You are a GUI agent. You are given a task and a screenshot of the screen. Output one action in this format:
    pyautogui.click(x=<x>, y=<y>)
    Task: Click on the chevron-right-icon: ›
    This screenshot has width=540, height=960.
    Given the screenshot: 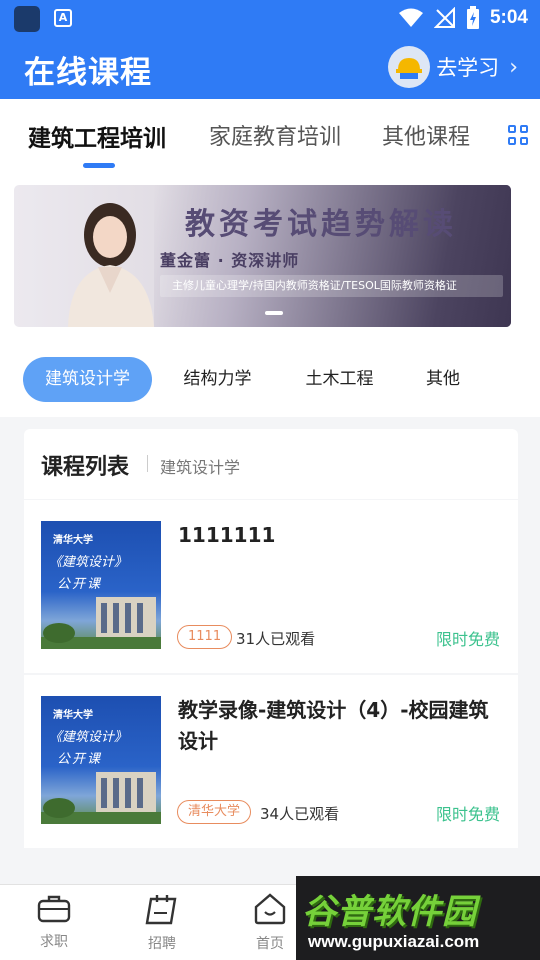 What is the action you would take?
    pyautogui.click(x=513, y=67)
    